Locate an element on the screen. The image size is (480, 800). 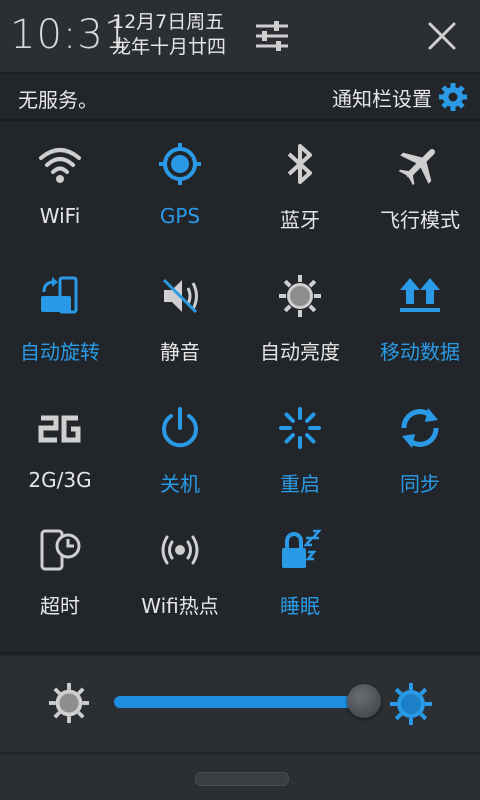
toggle-network-mode: 2G/3G is located at coordinates (60, 455).